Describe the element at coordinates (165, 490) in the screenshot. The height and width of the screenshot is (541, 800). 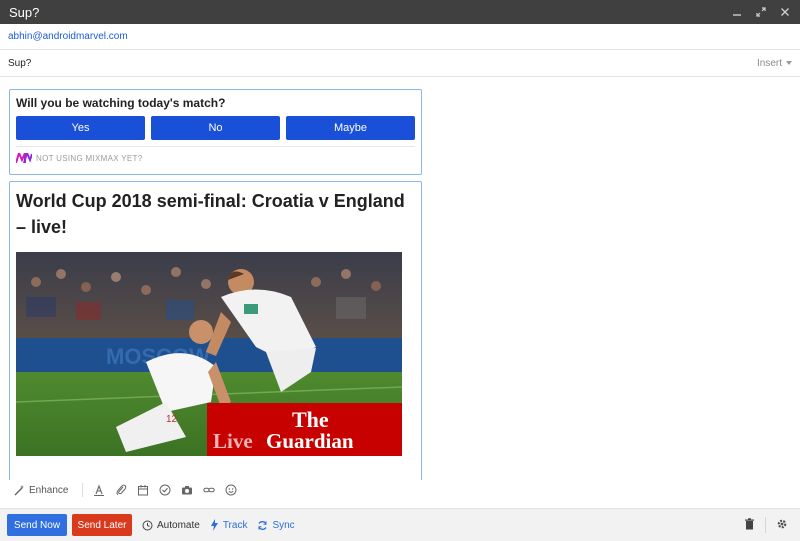
I see `check-circle-icon` at that location.